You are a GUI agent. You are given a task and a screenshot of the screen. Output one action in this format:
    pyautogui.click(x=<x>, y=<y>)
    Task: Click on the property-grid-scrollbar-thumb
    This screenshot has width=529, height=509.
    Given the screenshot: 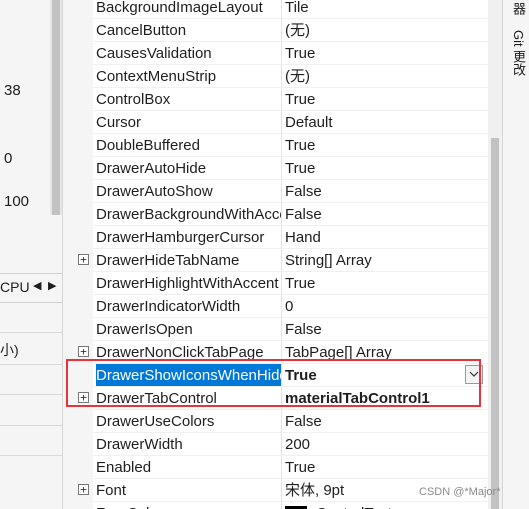 What is the action you would take?
    pyautogui.click(x=495, y=323)
    